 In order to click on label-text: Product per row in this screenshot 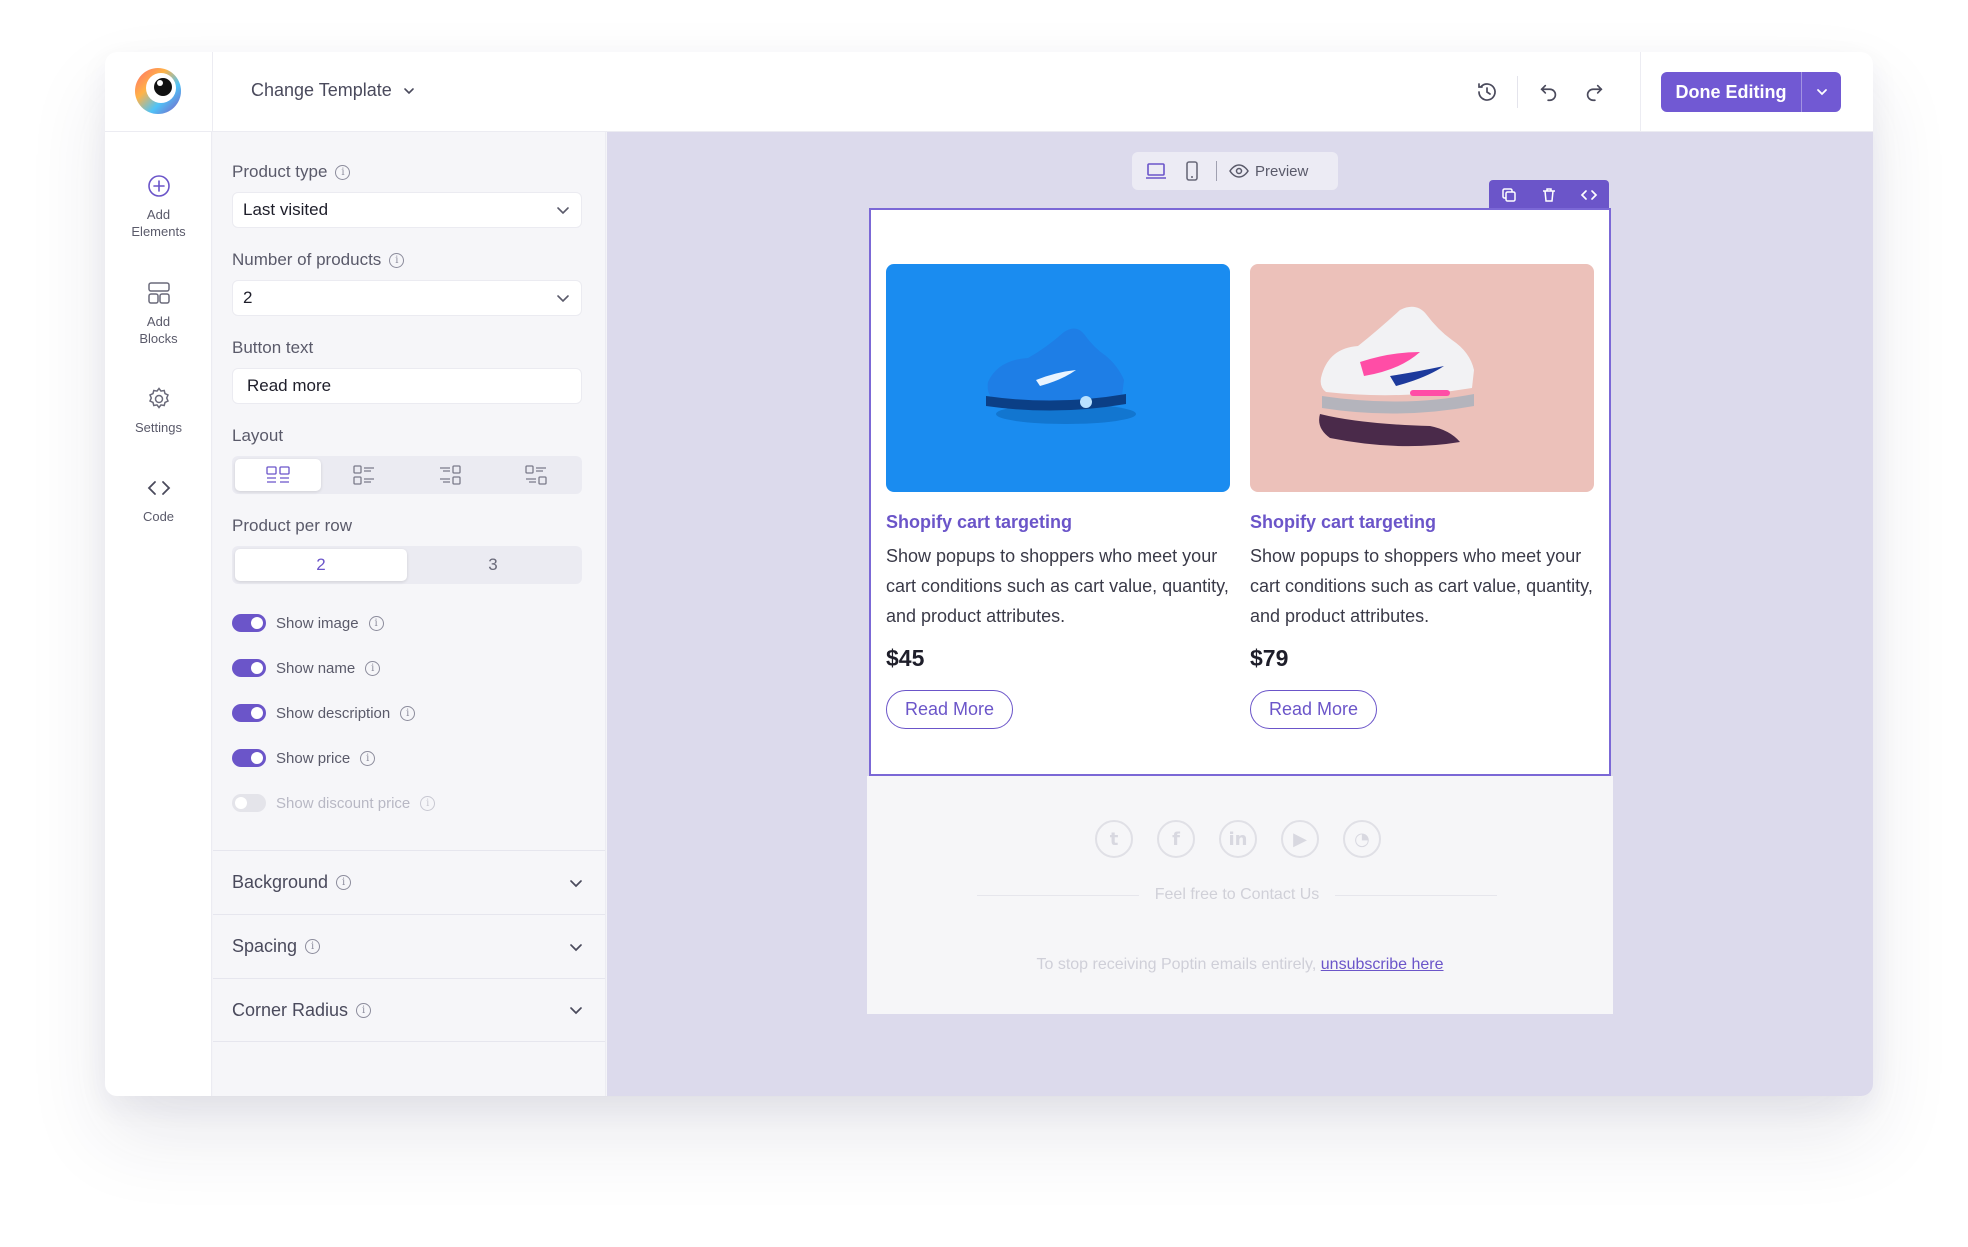, I will do `click(292, 525)`.